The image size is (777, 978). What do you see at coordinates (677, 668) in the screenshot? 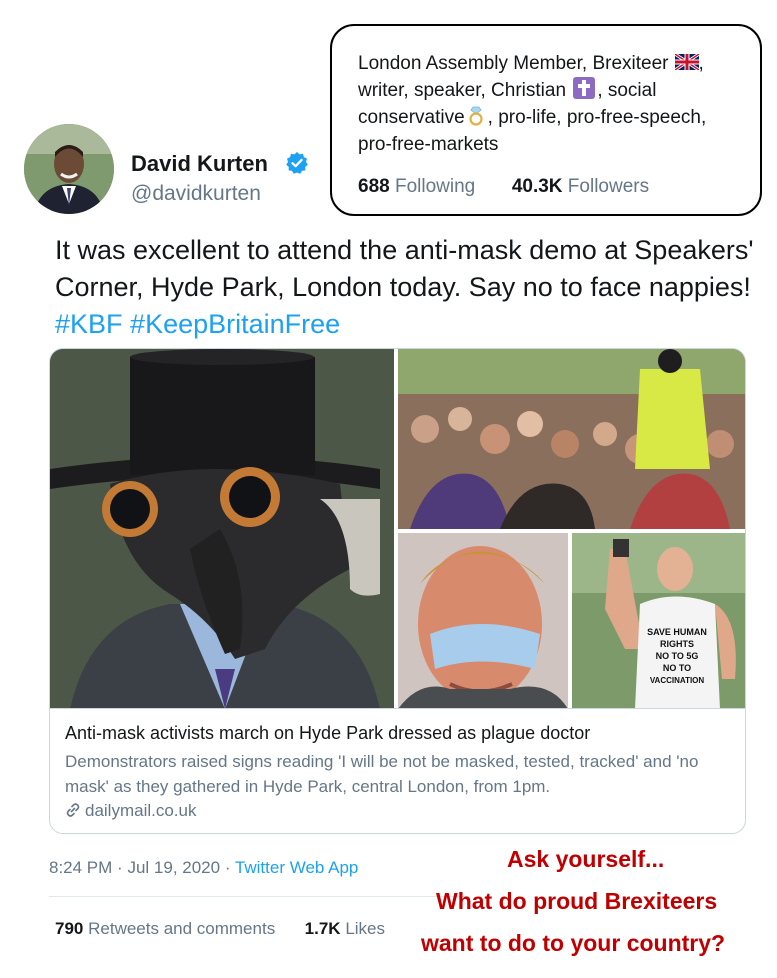
I see `sign-line-4: NO TO` at bounding box center [677, 668].